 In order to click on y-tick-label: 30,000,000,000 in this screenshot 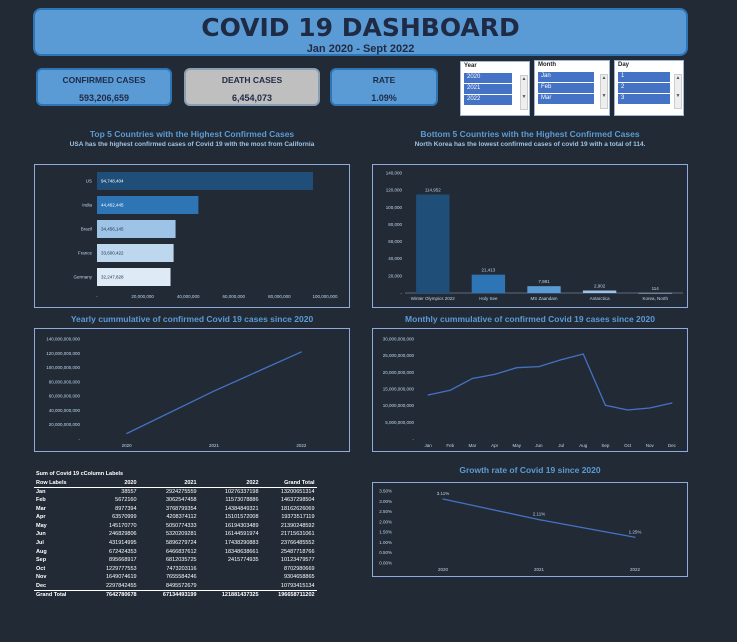, I will do `click(399, 339)`.